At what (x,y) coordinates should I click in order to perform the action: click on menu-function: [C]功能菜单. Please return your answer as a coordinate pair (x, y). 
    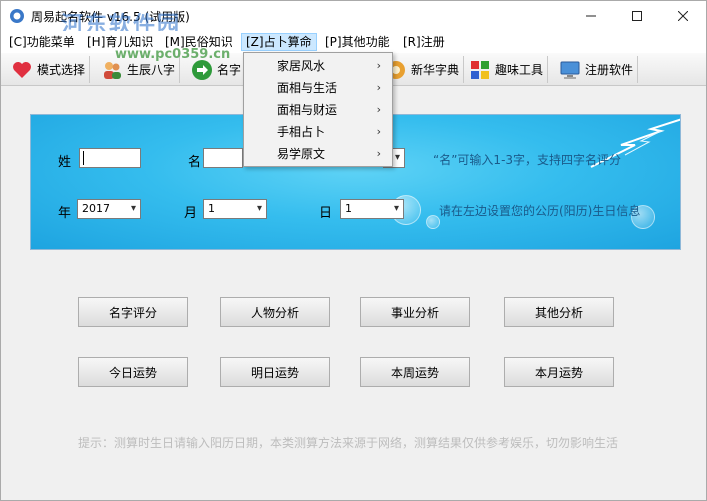
    Looking at the image, I should click on (42, 42).